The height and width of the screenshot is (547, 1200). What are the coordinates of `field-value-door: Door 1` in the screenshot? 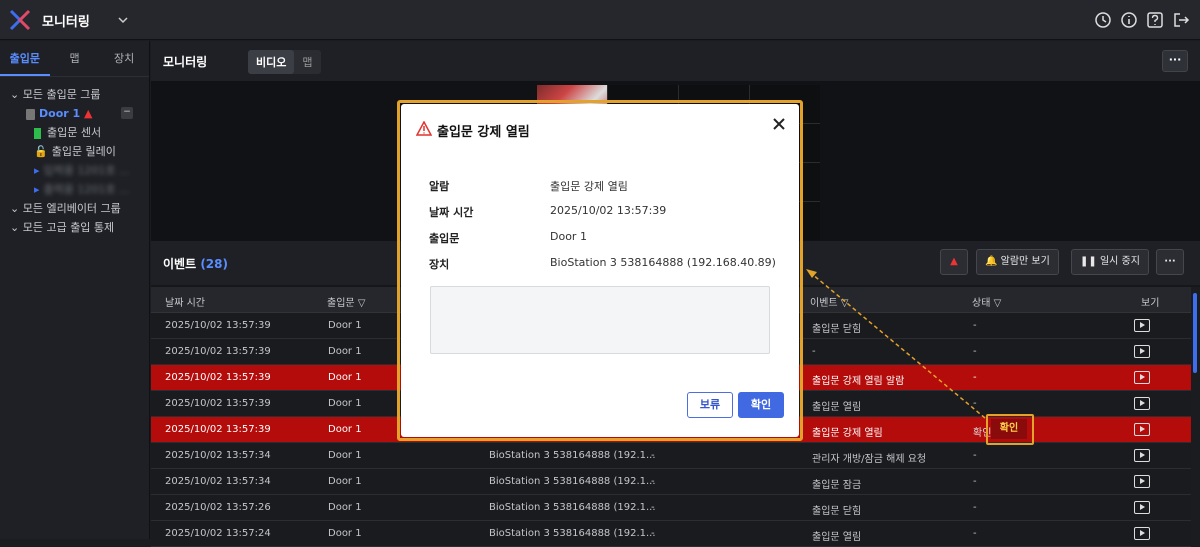 It's located at (568, 236).